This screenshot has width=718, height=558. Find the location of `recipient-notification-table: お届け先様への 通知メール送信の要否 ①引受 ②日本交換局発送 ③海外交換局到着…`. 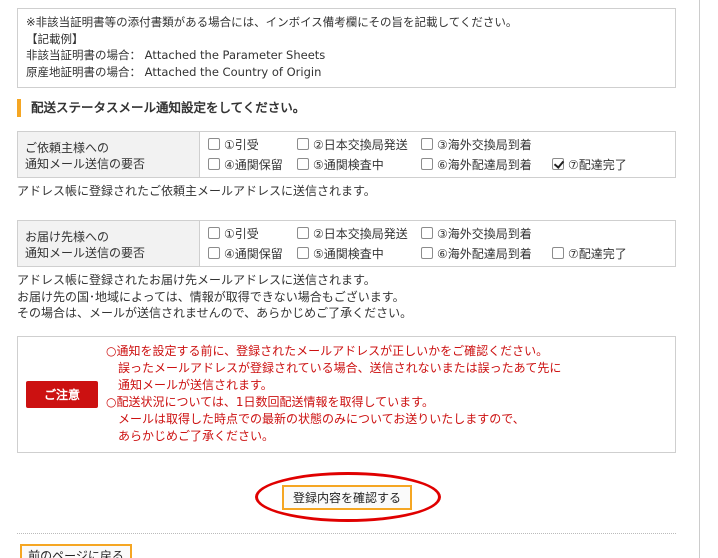

recipient-notification-table: お届け先様への 通知メール送信の要否 ①引受 ②日本交換局発送 ③海外交換局到着… is located at coordinates (346, 243).